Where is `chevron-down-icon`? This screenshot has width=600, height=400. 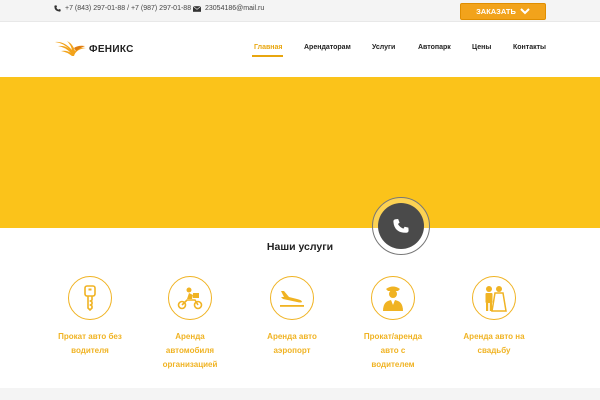
chevron-down-icon is located at coordinates (525, 11).